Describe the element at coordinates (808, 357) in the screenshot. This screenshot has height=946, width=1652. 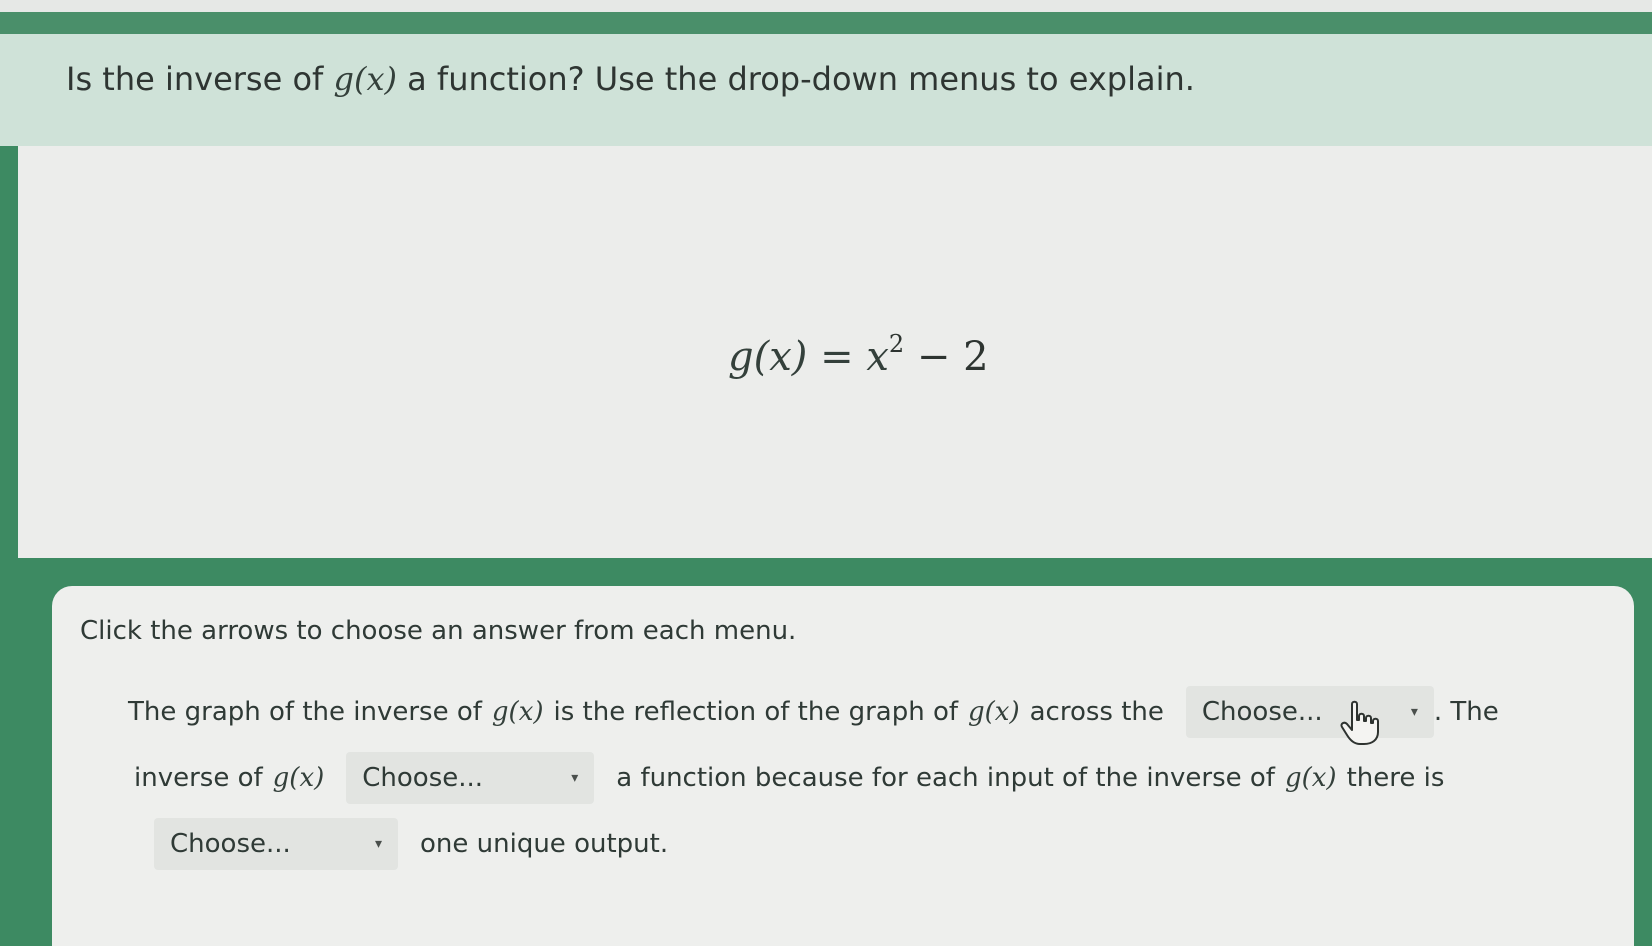
I see `equation-lhs: g(x) = x` at that location.